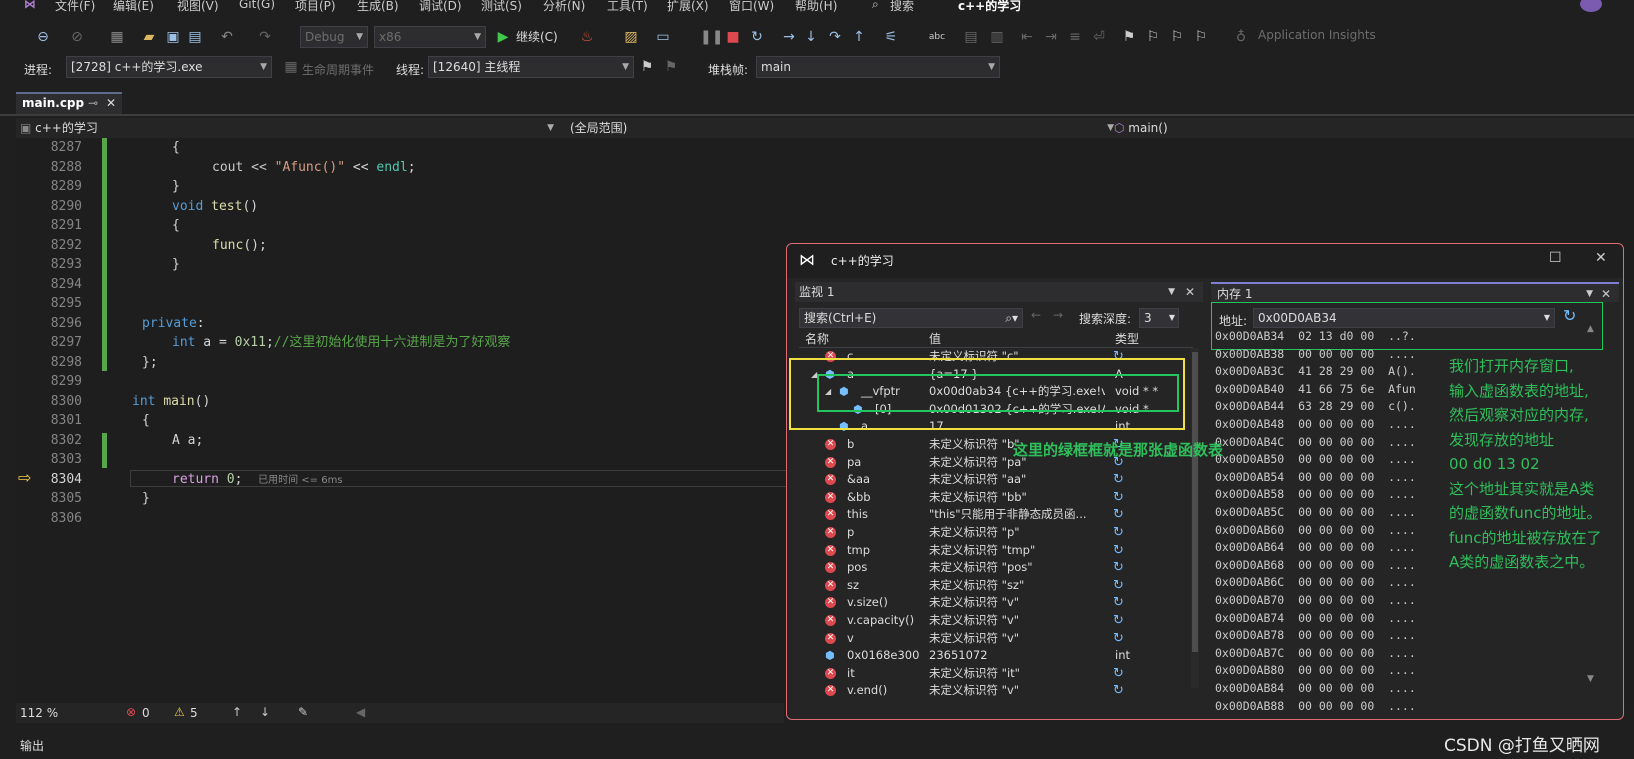 The width and height of the screenshot is (1634, 759). Describe the element at coordinates (43, 37) in the screenshot. I see `back-icon: ⊖` at that location.